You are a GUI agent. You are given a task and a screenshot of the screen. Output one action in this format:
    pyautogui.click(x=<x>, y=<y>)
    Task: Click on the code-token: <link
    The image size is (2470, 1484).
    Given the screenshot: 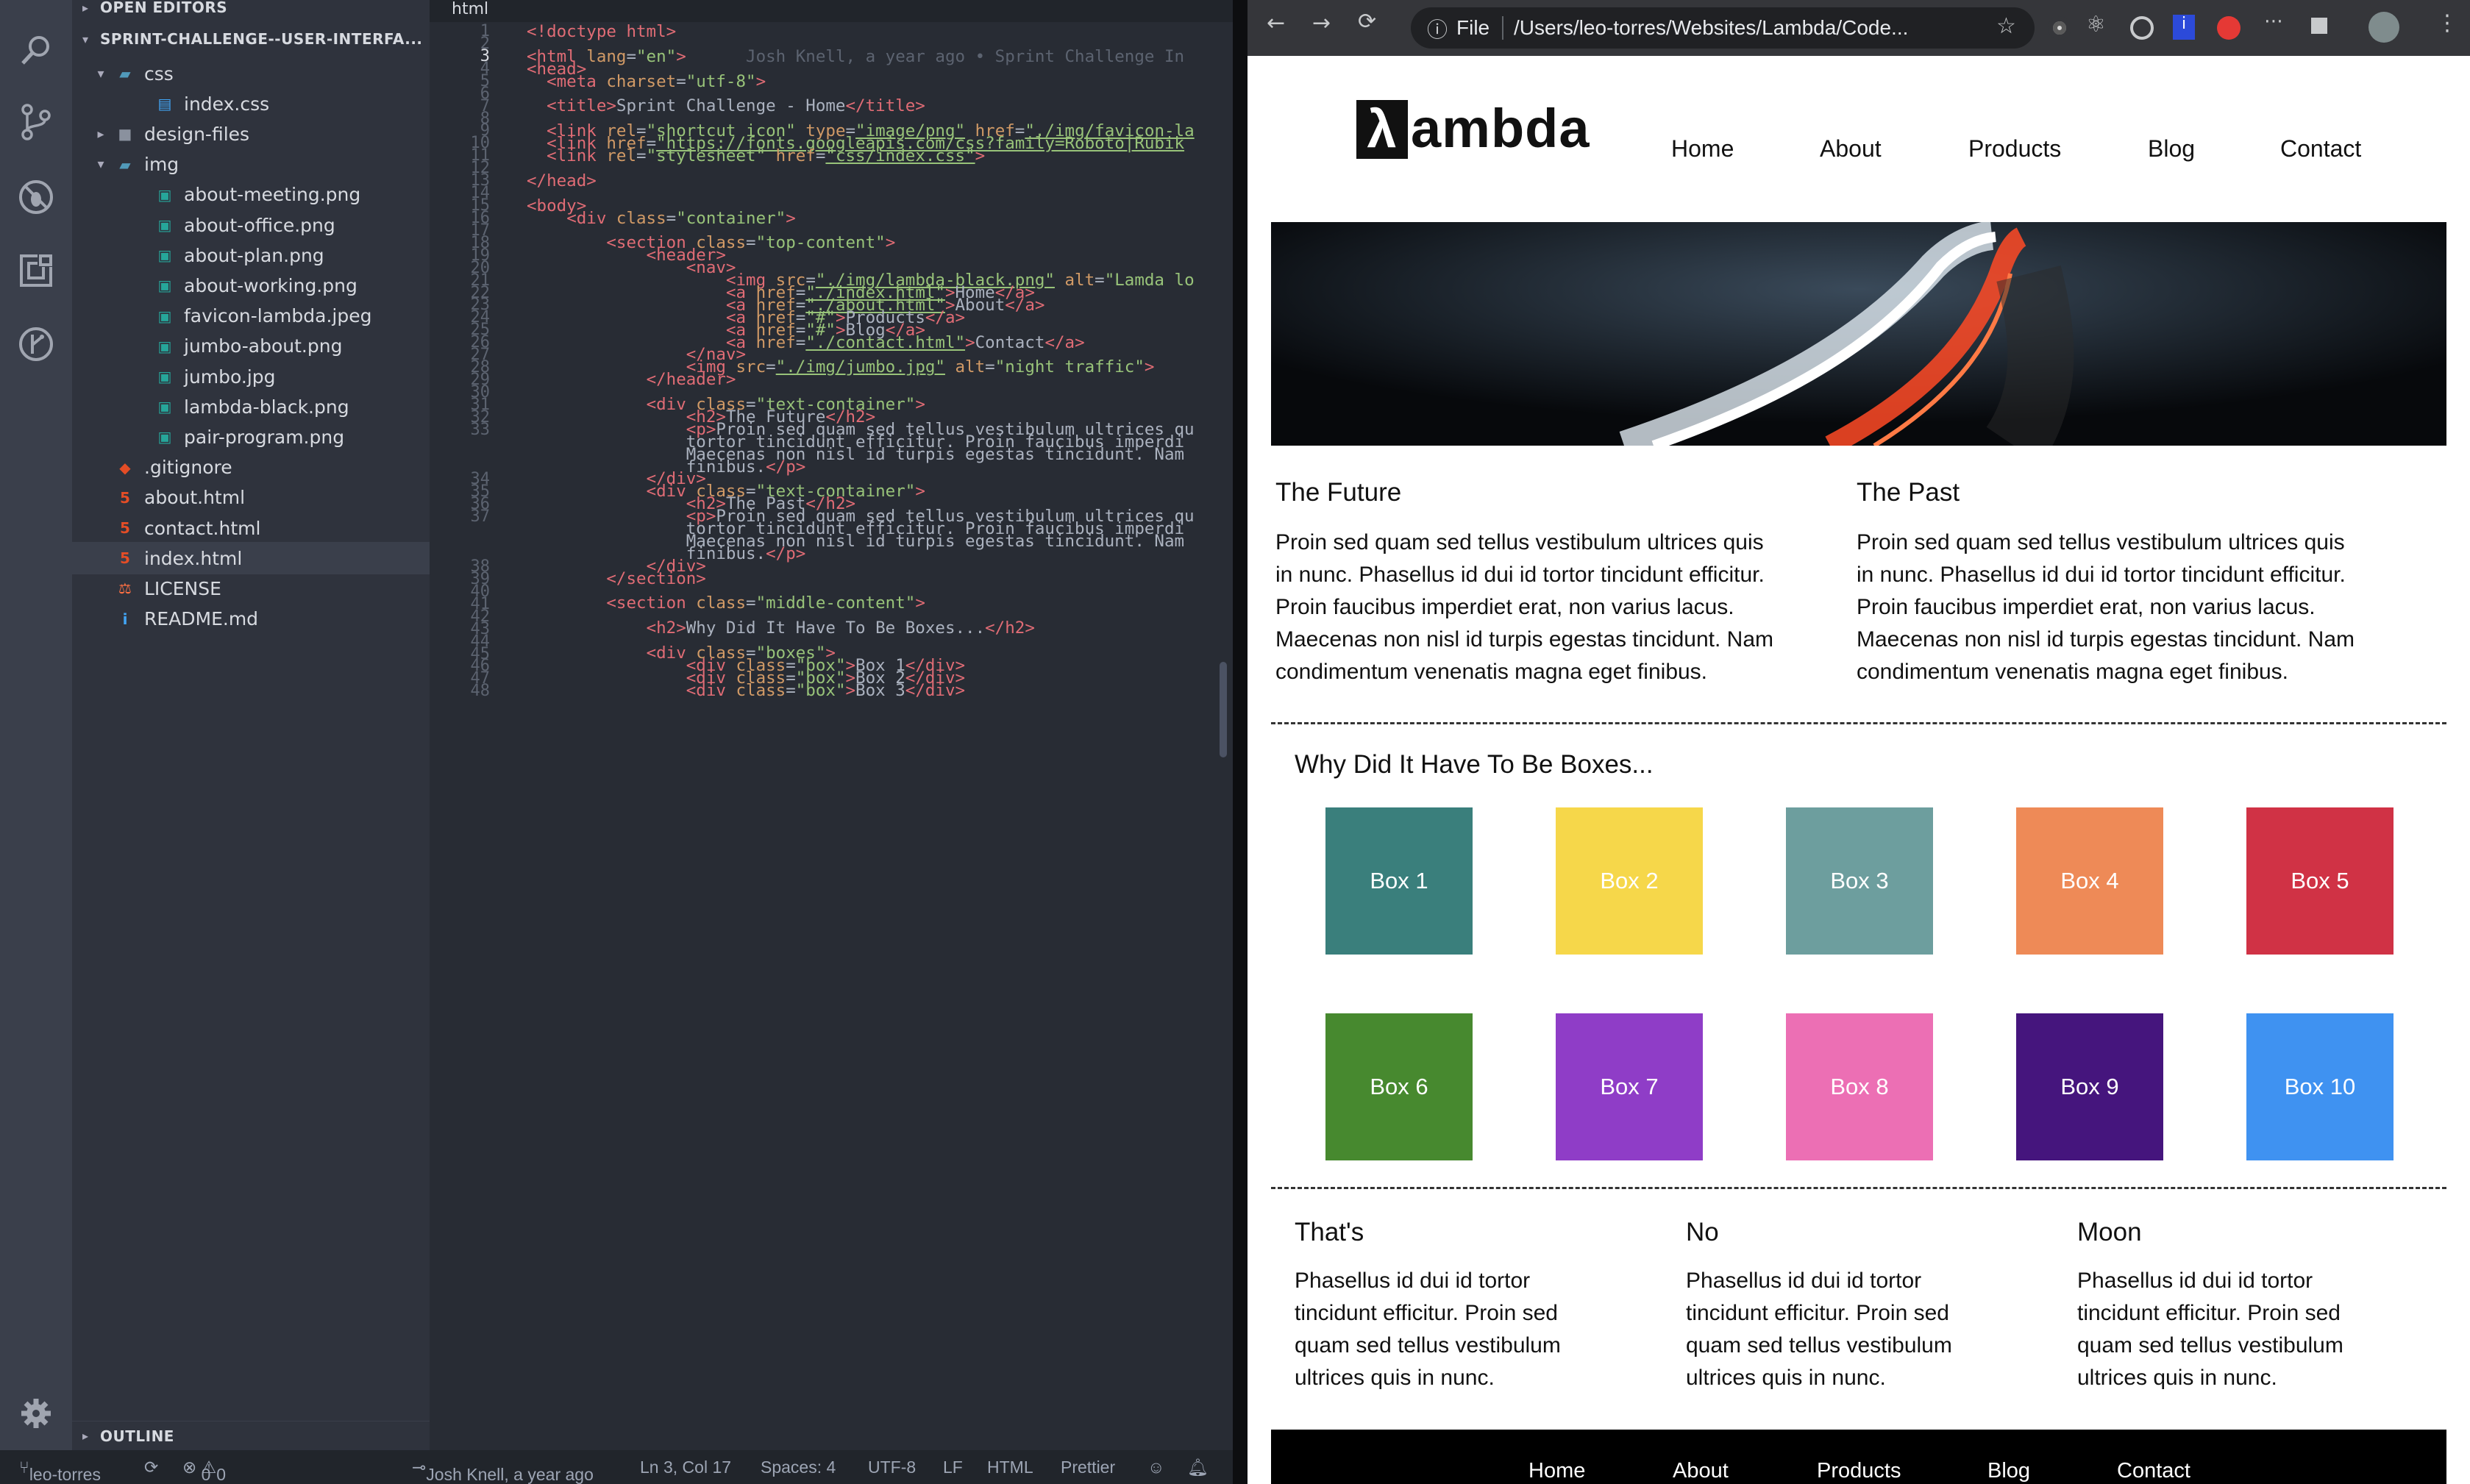 What is the action you would take?
    pyautogui.click(x=577, y=155)
    